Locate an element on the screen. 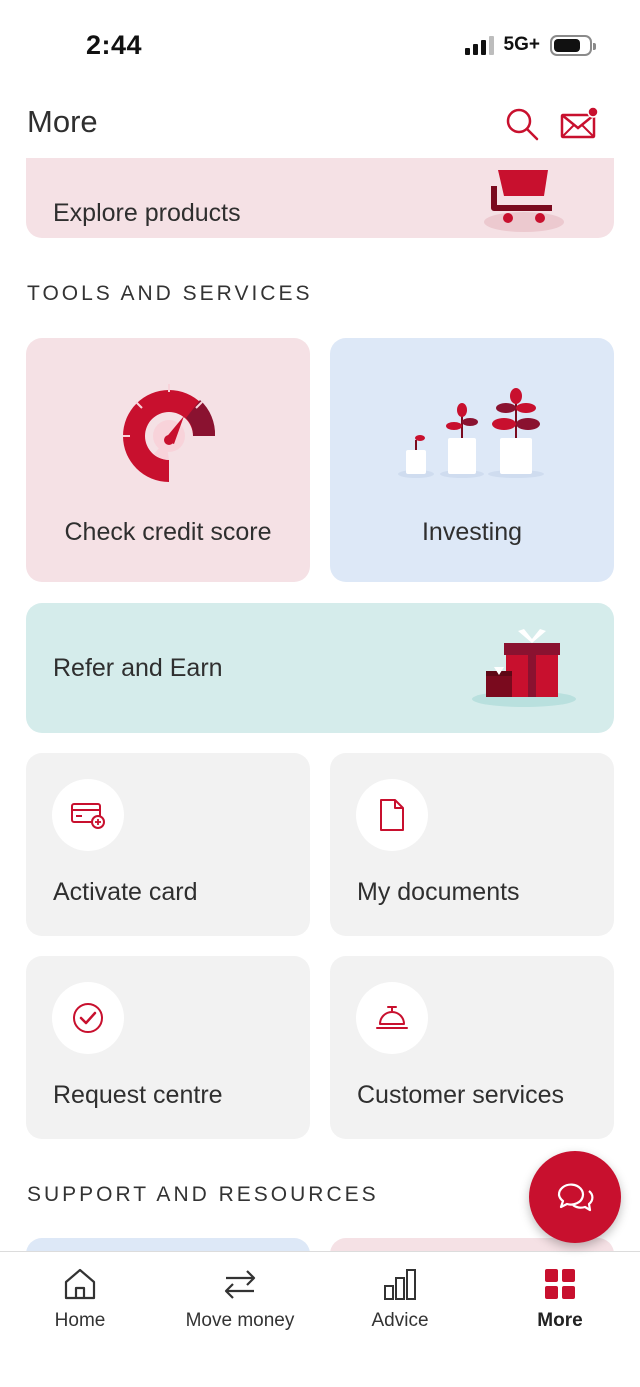 The height and width of the screenshot is (1387, 640). credit-card-add-icon is located at coordinates (88, 816).